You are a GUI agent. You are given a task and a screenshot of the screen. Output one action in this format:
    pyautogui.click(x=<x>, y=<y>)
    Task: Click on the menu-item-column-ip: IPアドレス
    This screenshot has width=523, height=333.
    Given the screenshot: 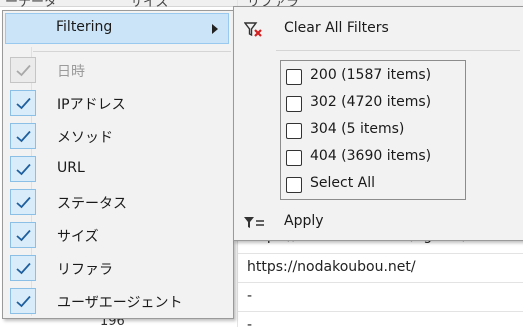 What is the action you would take?
    pyautogui.click(x=118, y=103)
    